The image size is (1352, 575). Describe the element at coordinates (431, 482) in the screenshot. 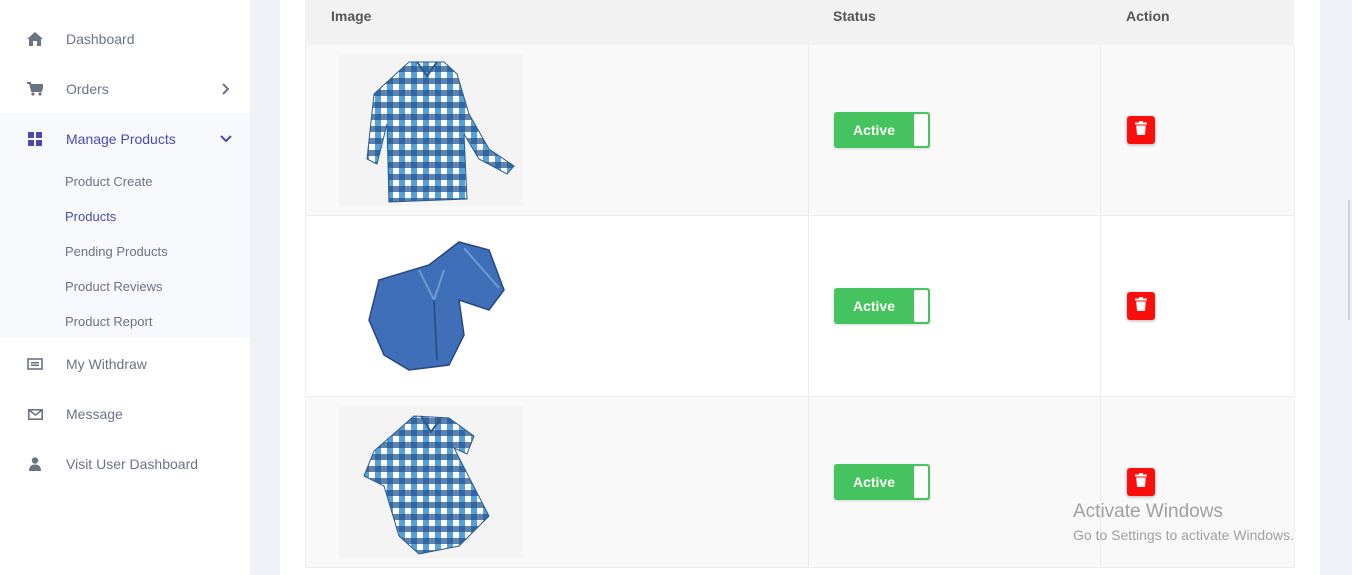

I see `product-image-short-sleeve-shirt` at that location.